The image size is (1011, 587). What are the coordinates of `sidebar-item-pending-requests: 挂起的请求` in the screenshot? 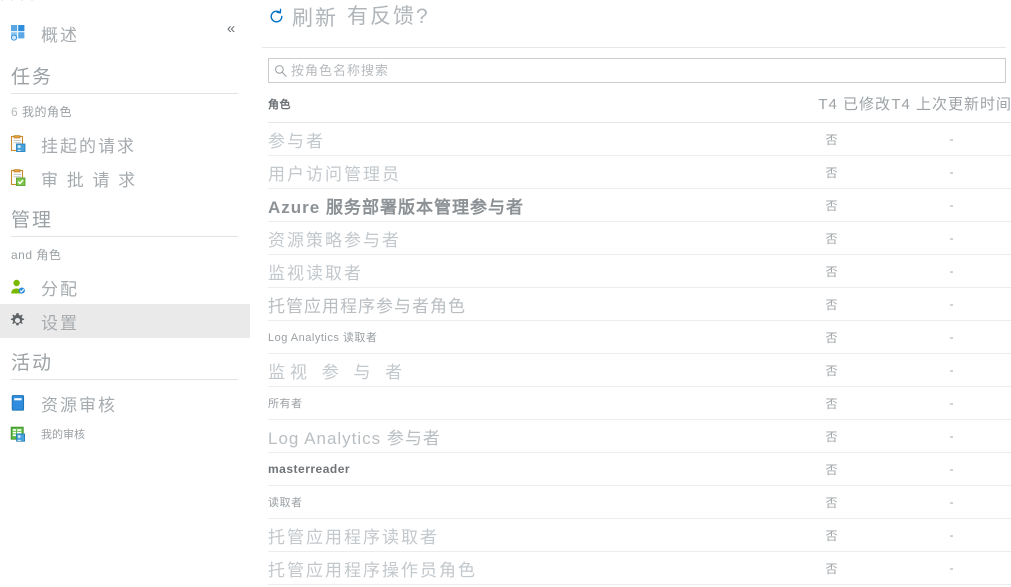 It's located at (125, 144).